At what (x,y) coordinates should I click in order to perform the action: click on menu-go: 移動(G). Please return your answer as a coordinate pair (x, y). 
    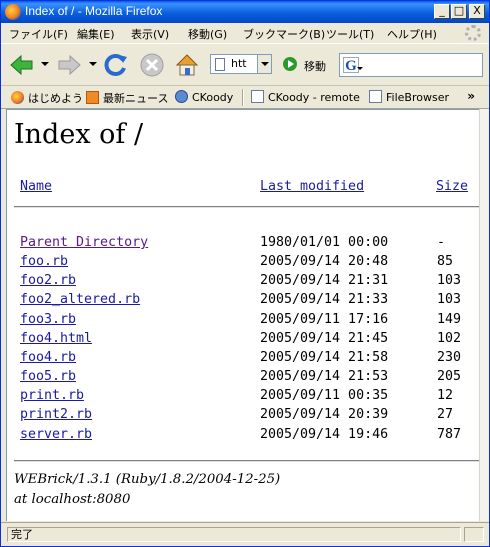
    Looking at the image, I should click on (207, 34).